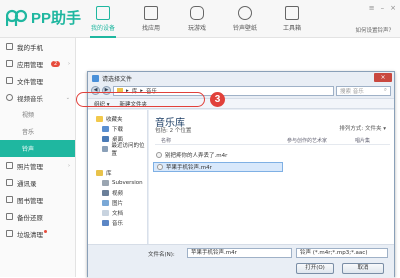 This screenshot has height=278, width=400. Describe the element at coordinates (315, 268) in the screenshot. I see `open-button: 打开(O)` at that location.